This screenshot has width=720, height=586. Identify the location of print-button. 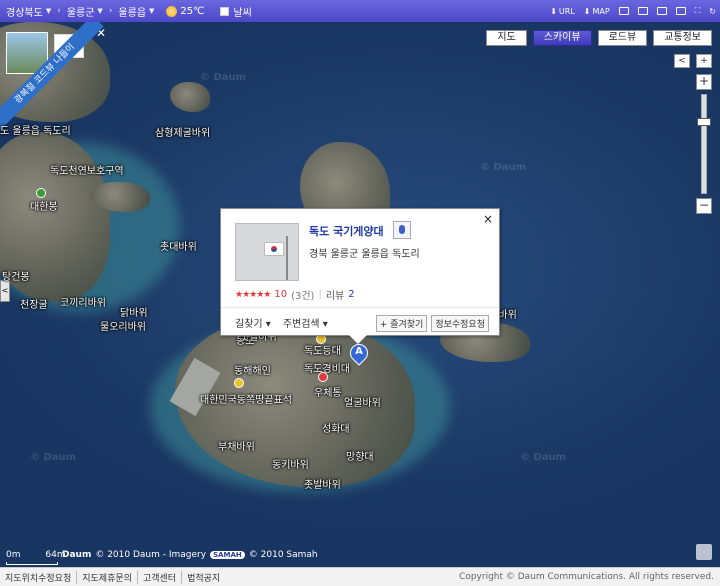
(642, 11).